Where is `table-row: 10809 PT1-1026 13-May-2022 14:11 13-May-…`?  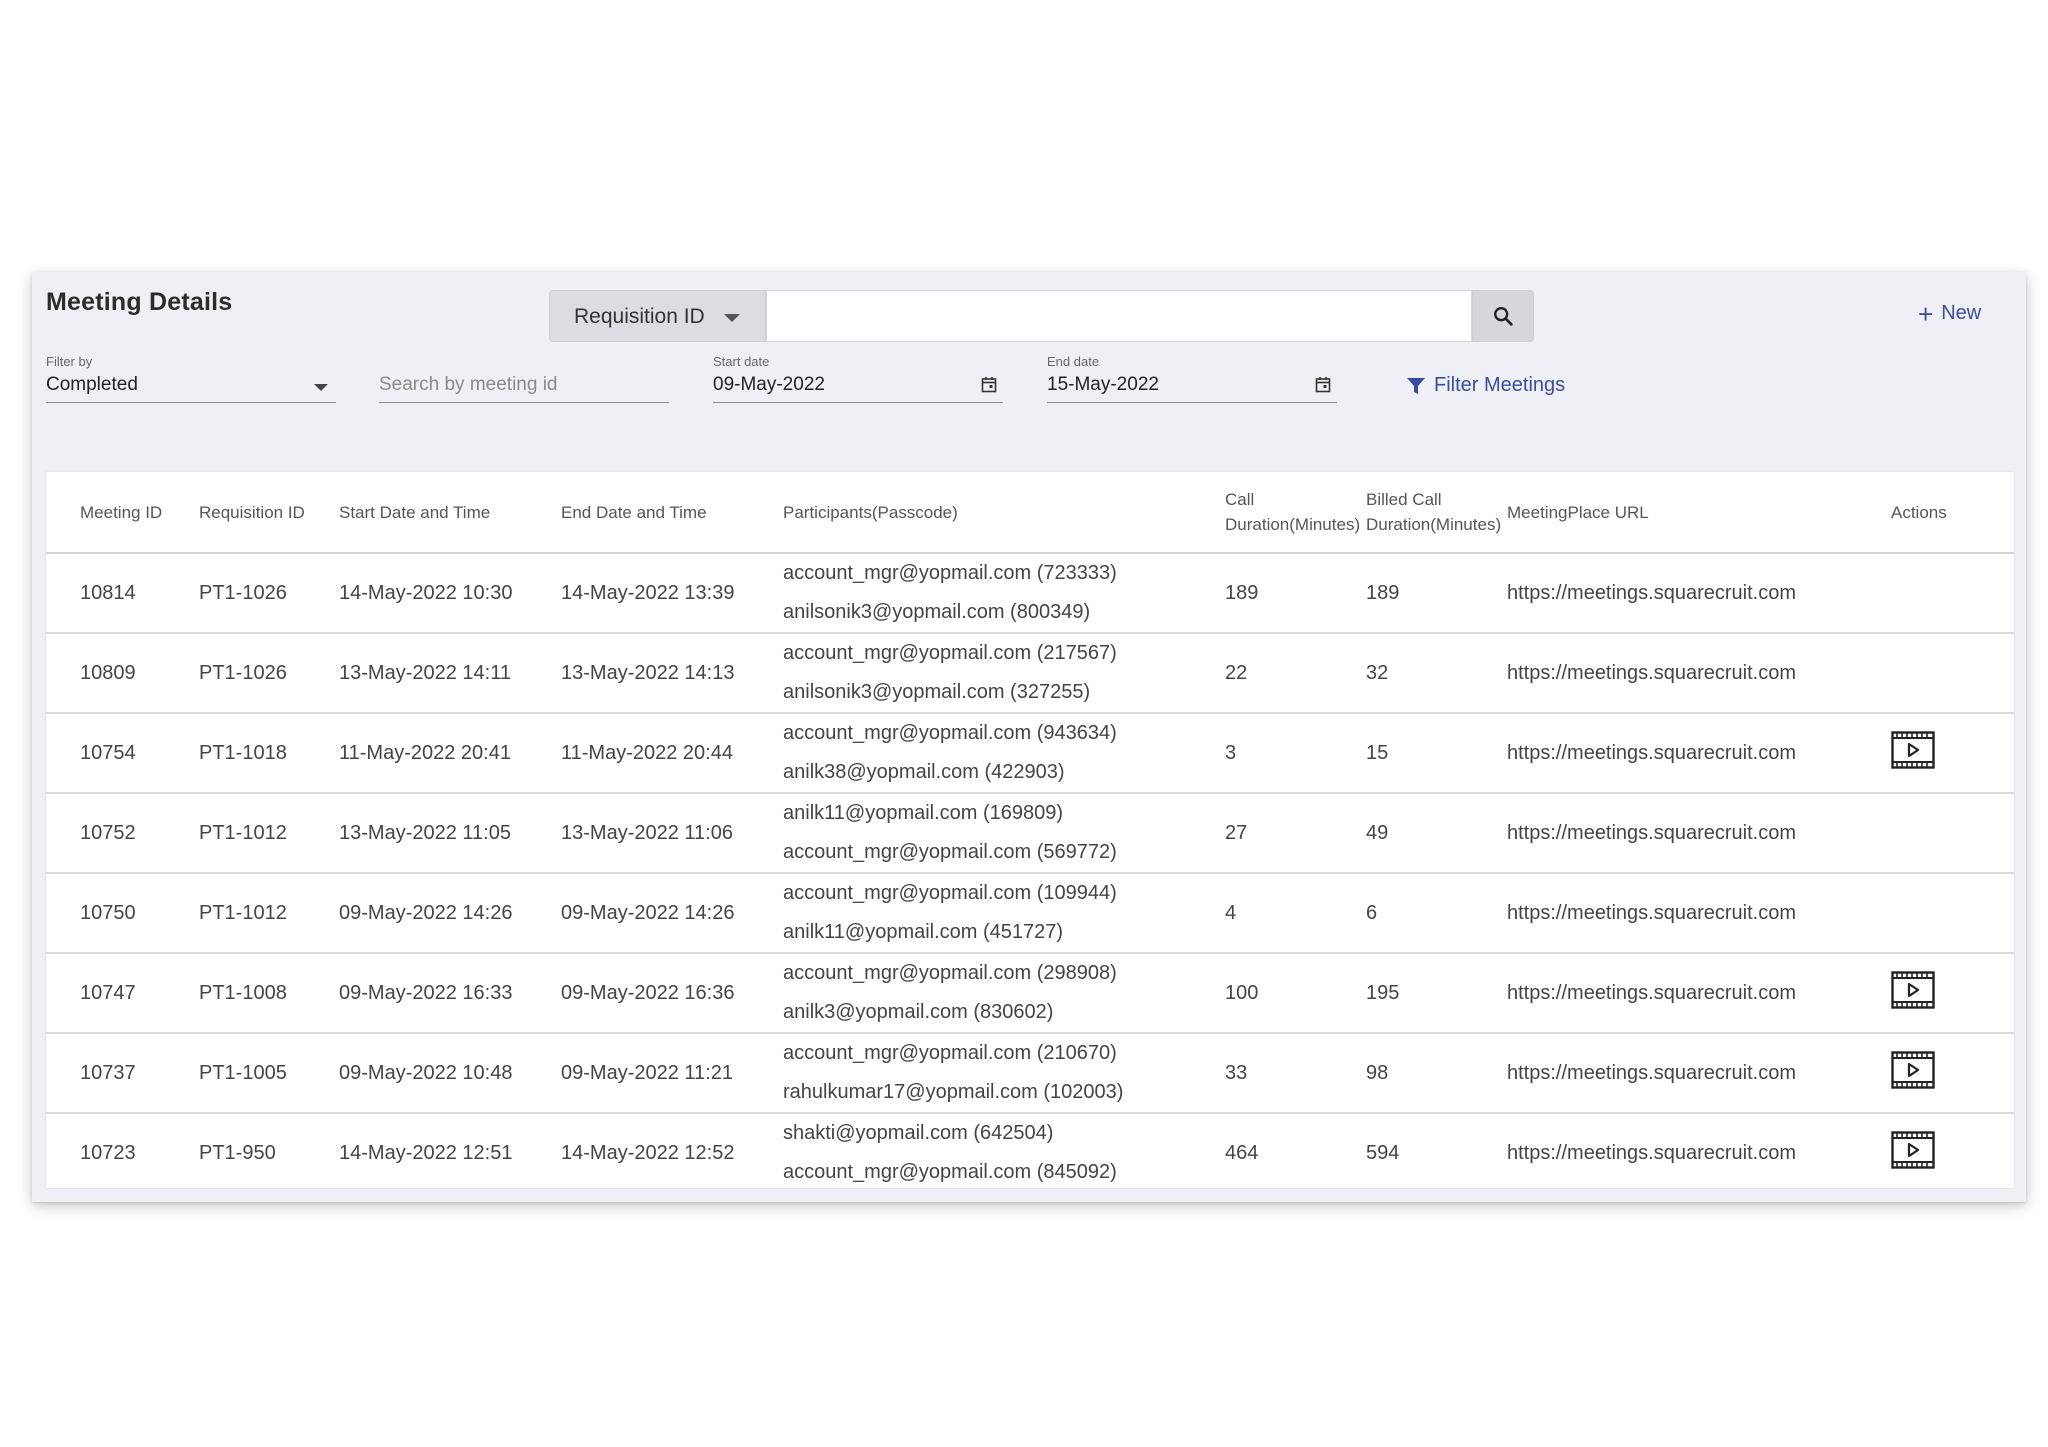
table-row: 10809 PT1-1026 13-May-2022 14:11 13-May-… is located at coordinates (1030, 673).